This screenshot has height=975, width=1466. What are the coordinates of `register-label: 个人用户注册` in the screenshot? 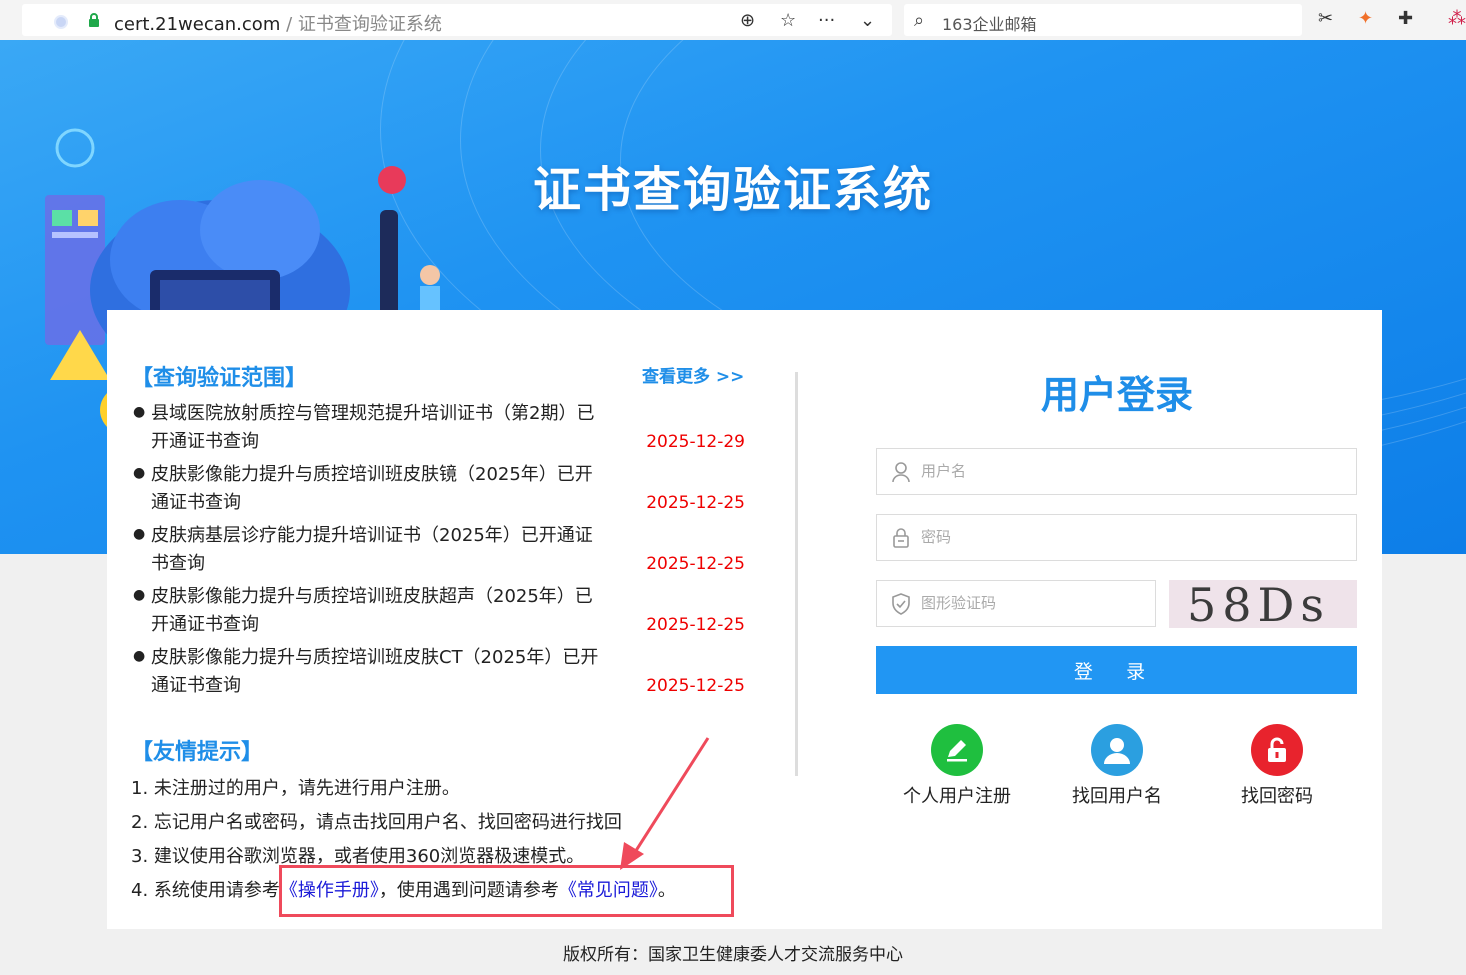 It's located at (957, 796).